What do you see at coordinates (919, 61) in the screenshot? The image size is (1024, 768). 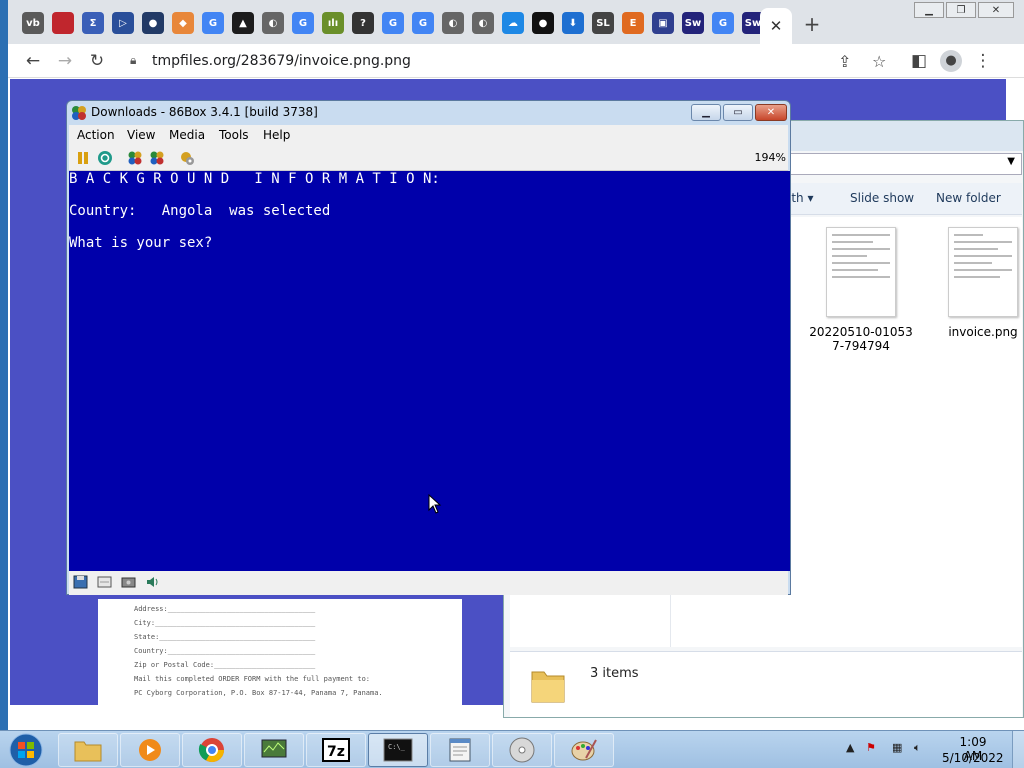 I see `side-panel-icon: ◧` at bounding box center [919, 61].